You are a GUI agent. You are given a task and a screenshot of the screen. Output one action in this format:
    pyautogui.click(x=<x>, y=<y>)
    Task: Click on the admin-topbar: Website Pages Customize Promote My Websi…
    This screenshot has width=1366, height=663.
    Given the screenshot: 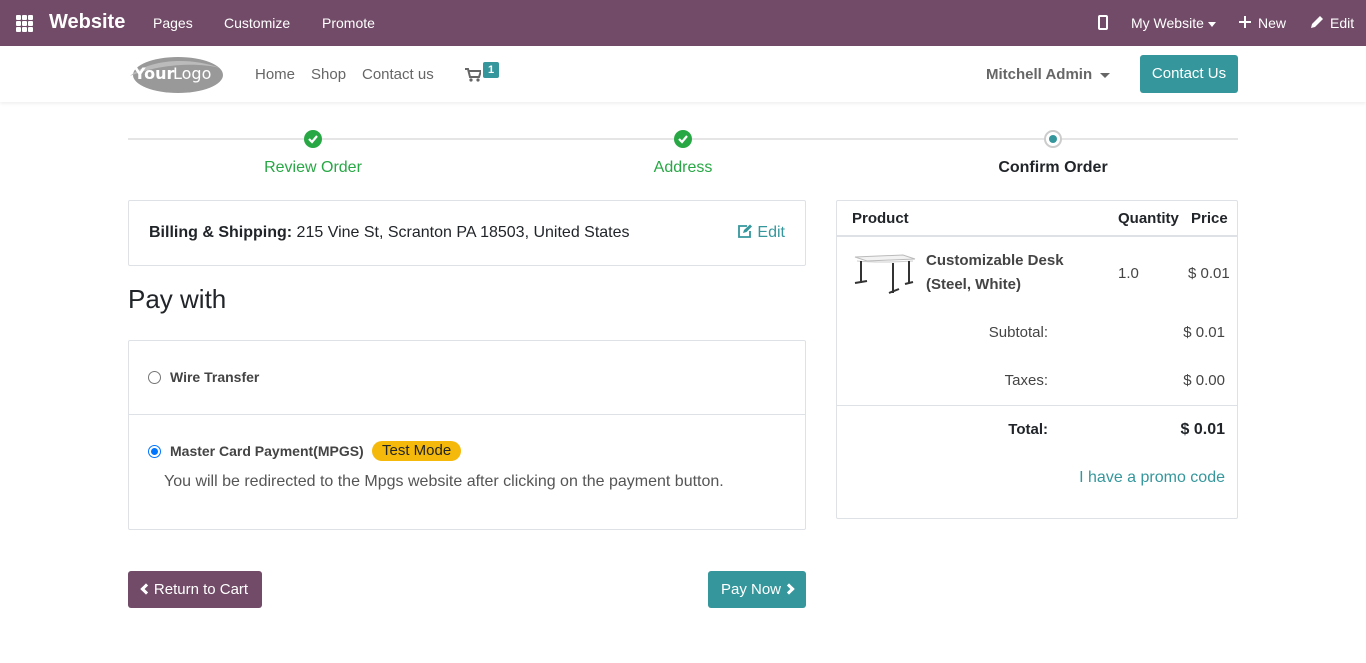 What is the action you would take?
    pyautogui.click(x=683, y=23)
    